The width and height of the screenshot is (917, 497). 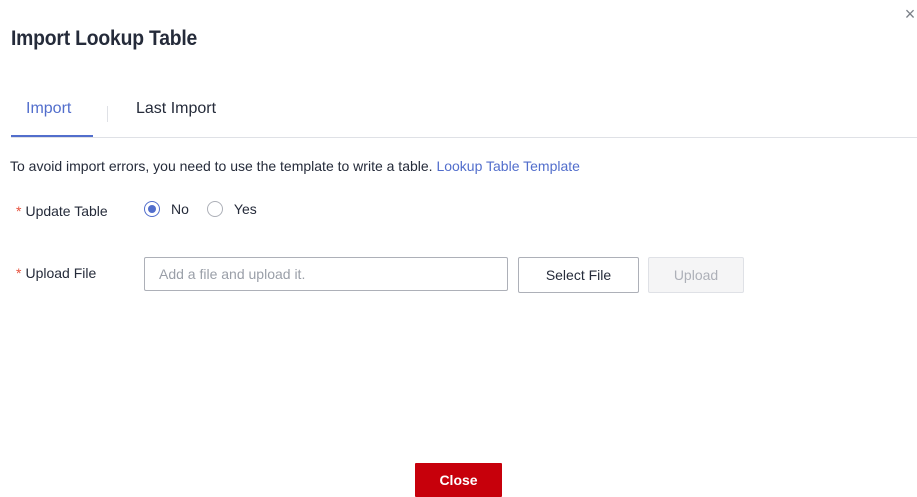 I want to click on lookup-table-template-link: Lookup Table Template, so click(x=507, y=166).